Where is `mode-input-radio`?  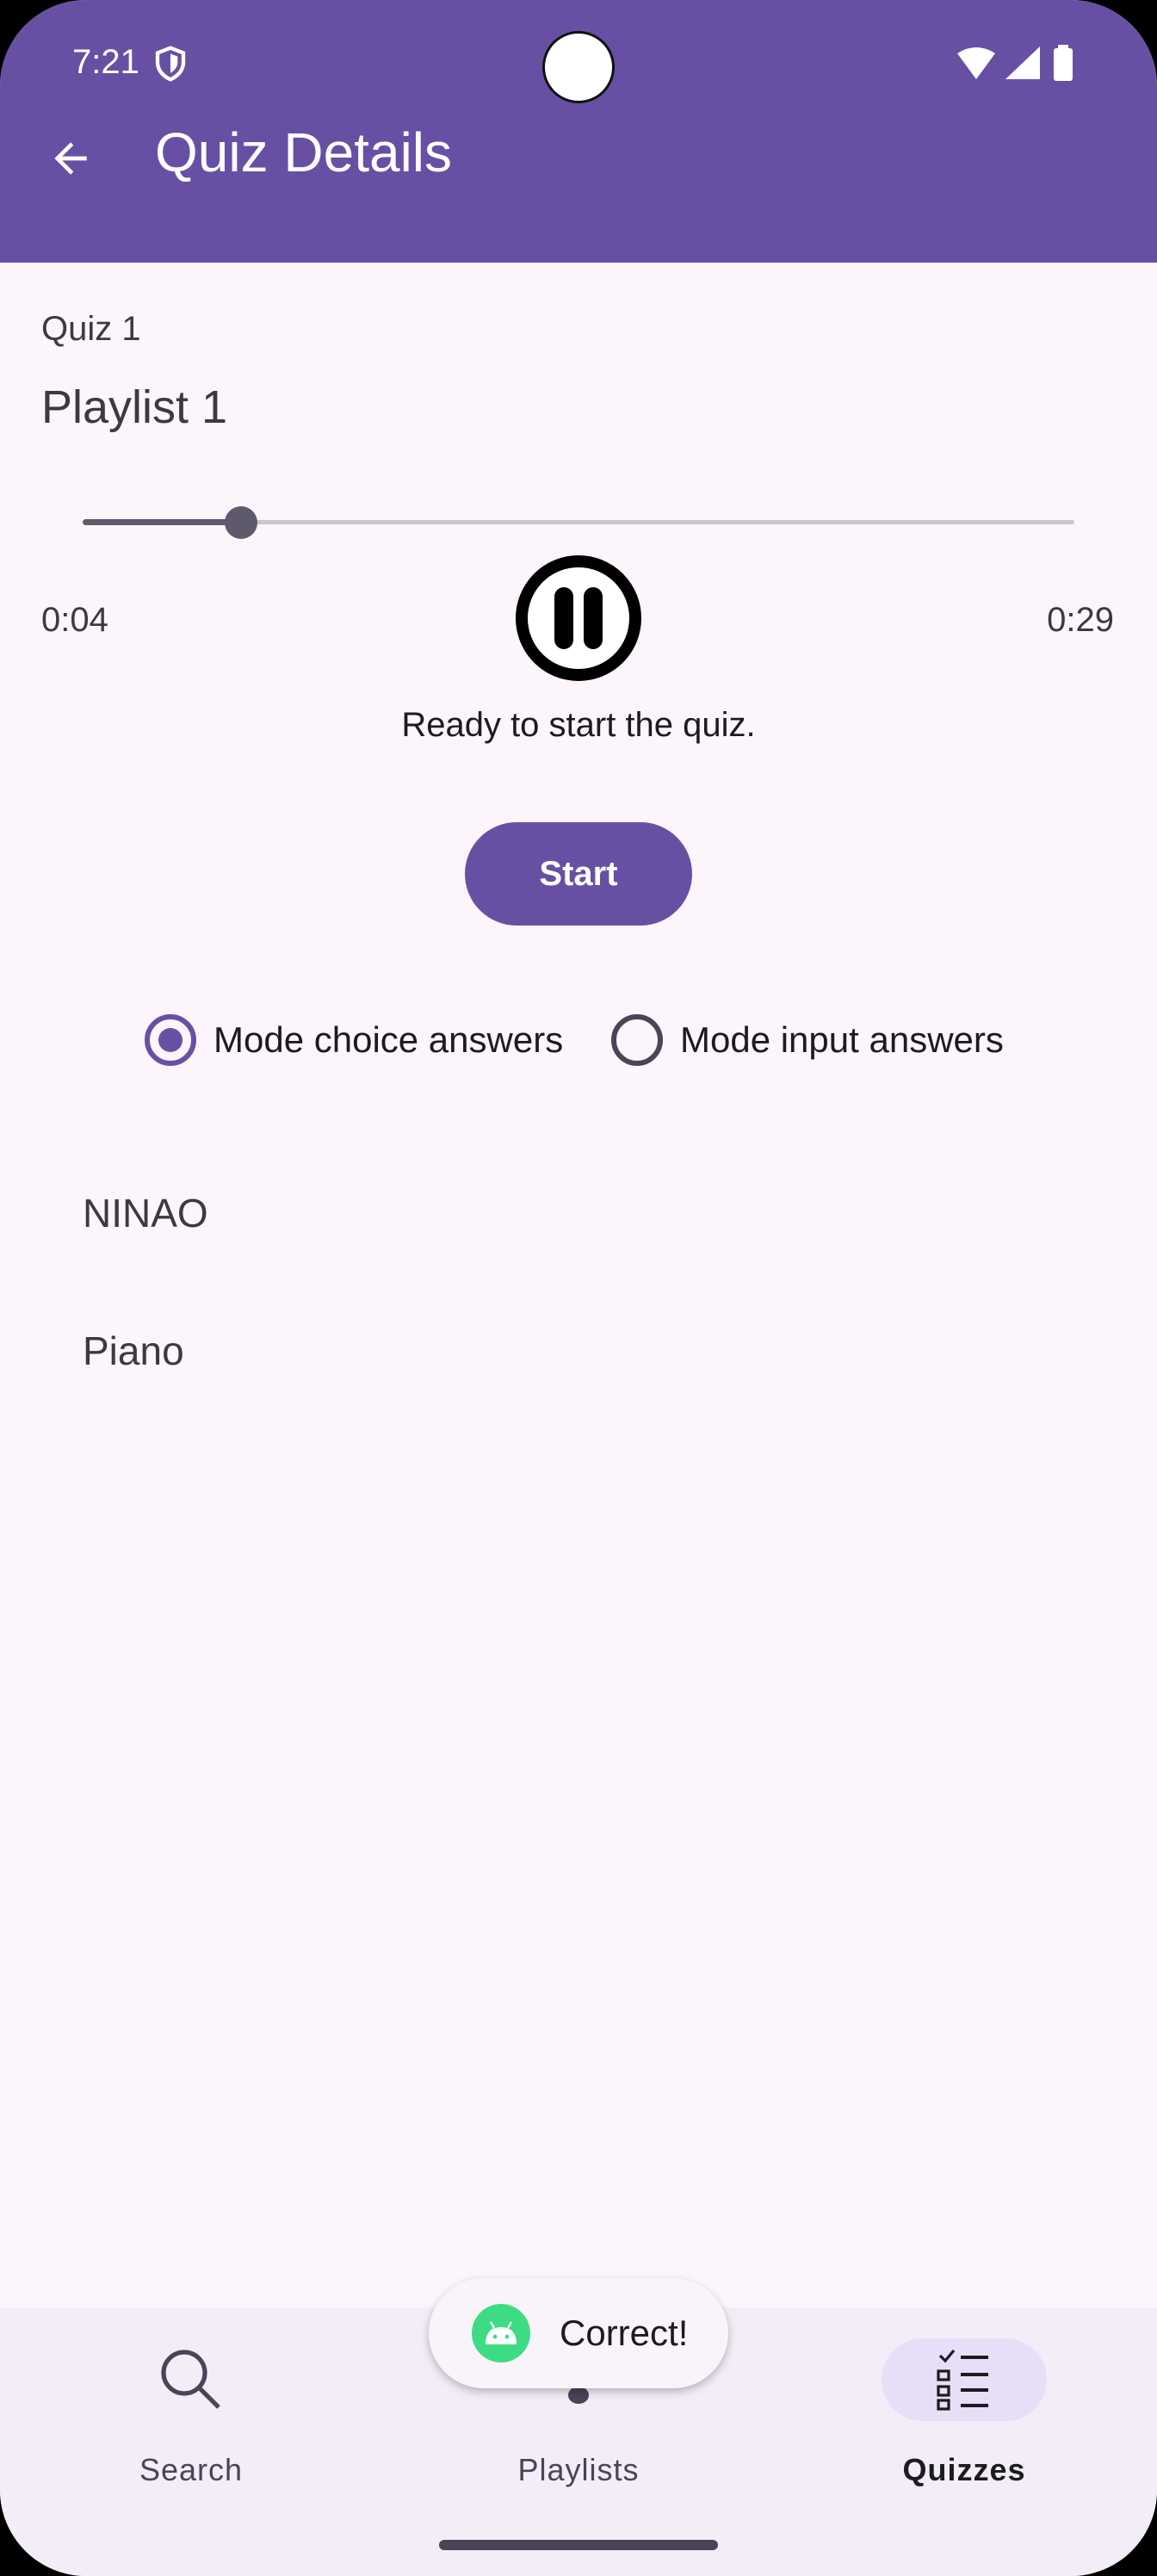 mode-input-radio is located at coordinates (637, 1040).